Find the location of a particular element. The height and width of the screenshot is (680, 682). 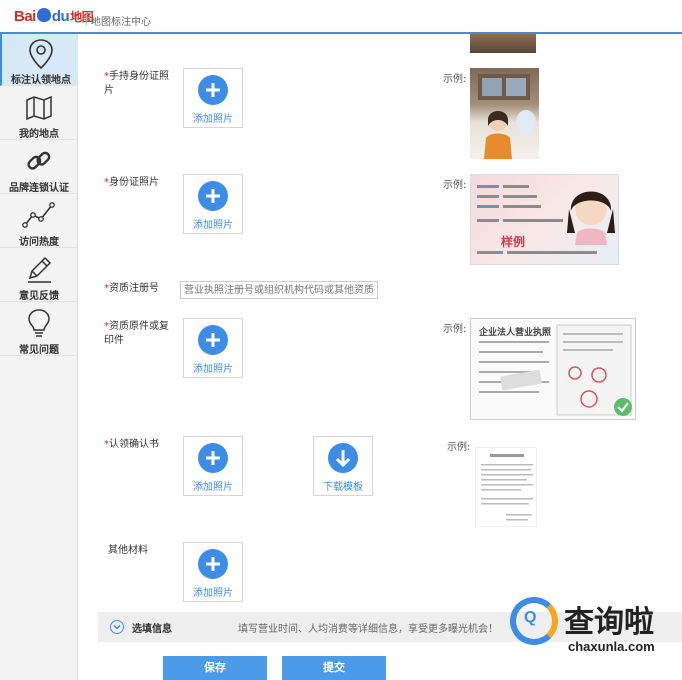

baidu-paw-icon is located at coordinates (43, 15).